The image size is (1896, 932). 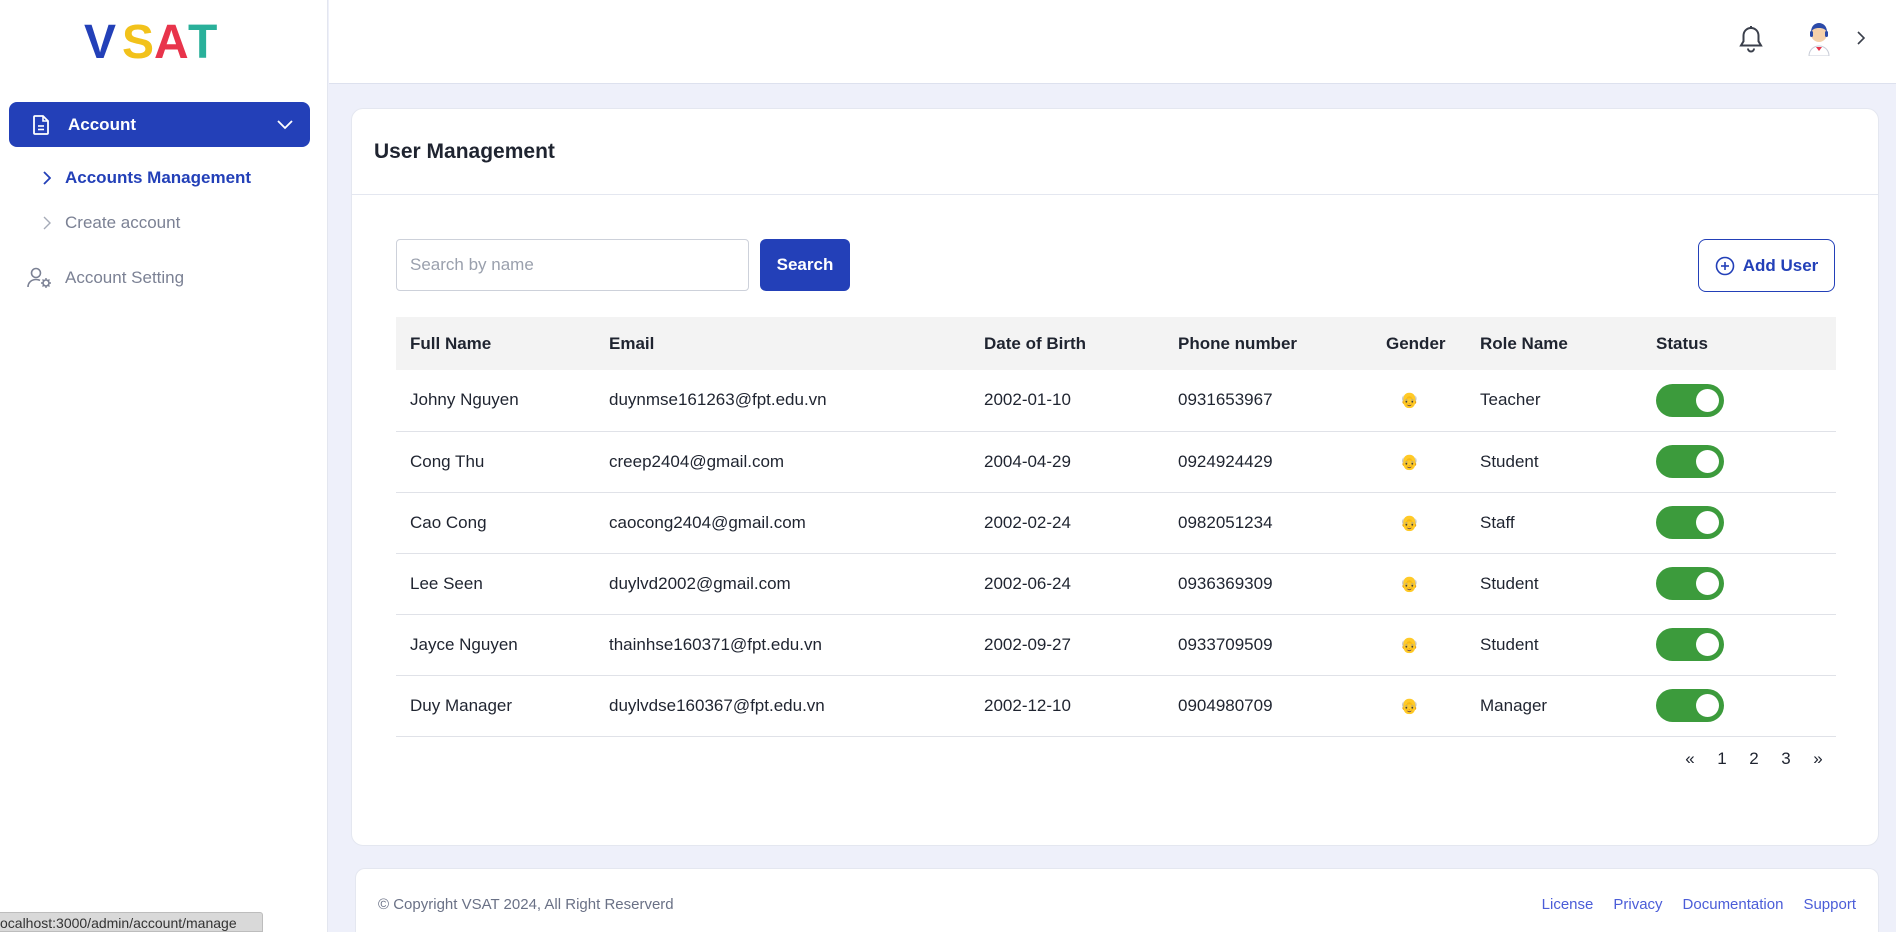 What do you see at coordinates (102, 124) in the screenshot?
I see `sidebar-item-label: Account` at bounding box center [102, 124].